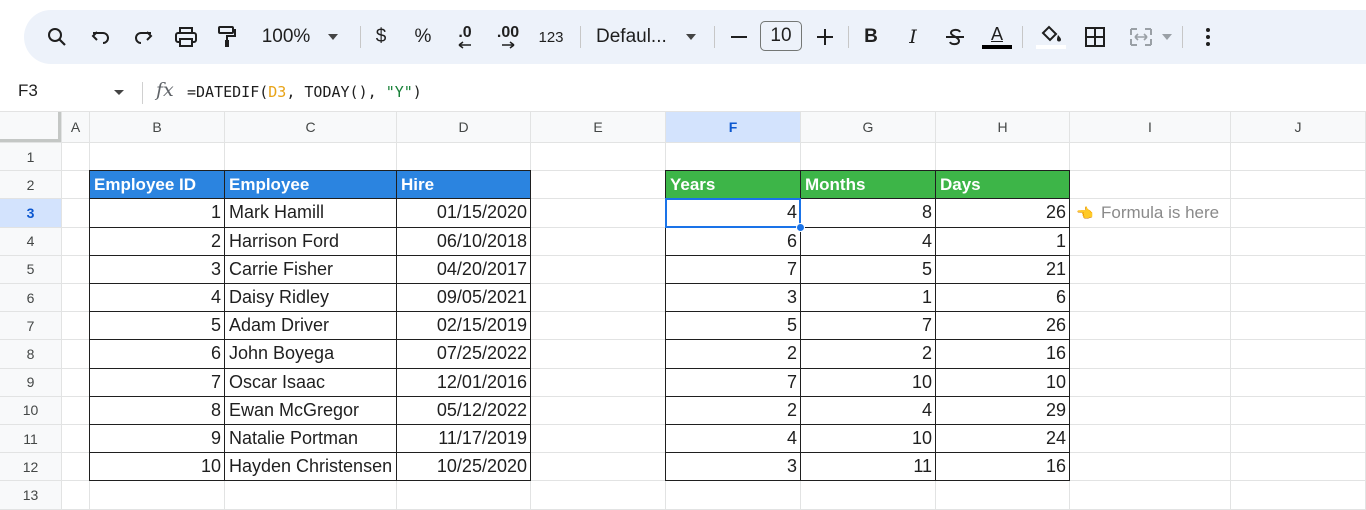  I want to click on employee-table-cell: 9, so click(157, 439).